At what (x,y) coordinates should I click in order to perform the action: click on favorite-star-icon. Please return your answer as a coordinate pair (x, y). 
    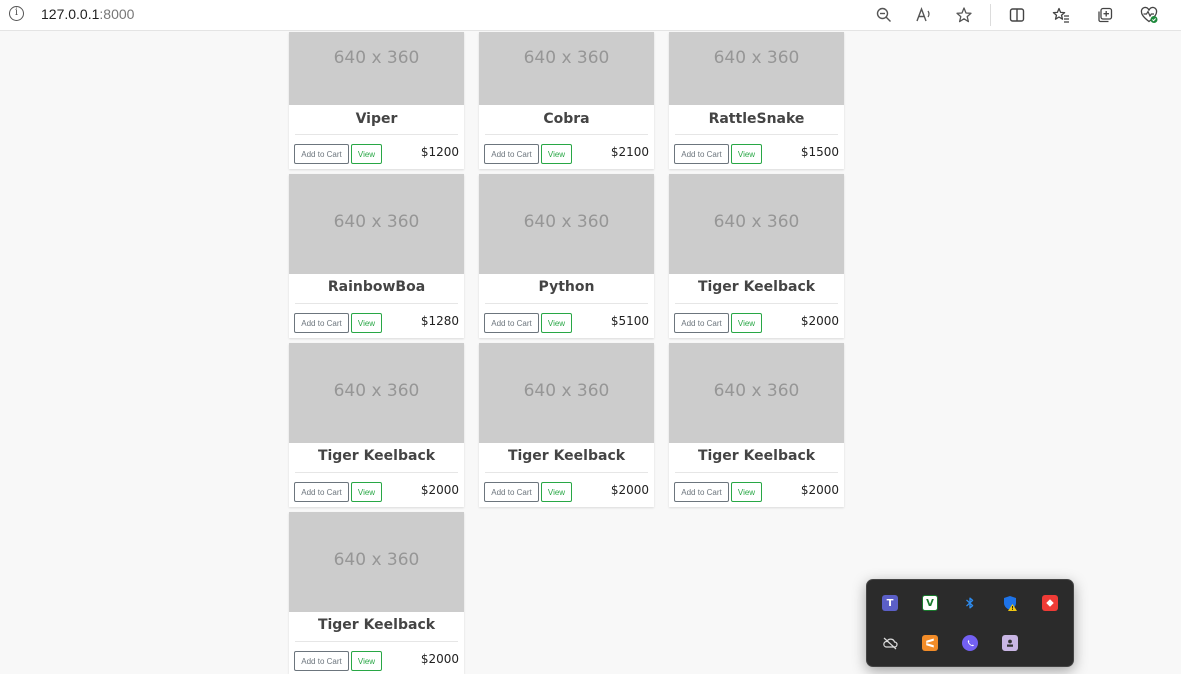
    Looking at the image, I should click on (964, 15).